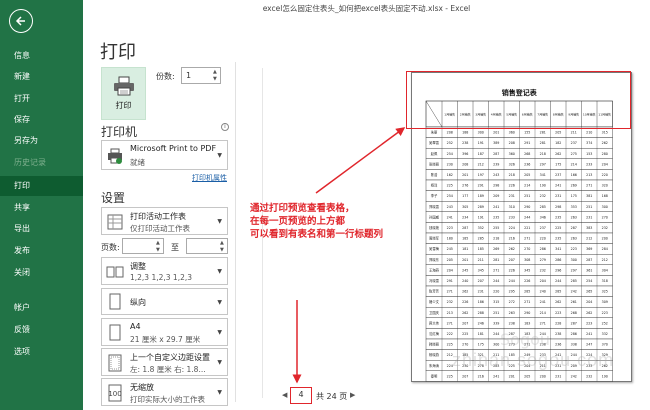 This screenshot has height=410, width=650. What do you see at coordinates (298, 221) in the screenshot?
I see `annotation-line-2: 在每一页预览的上方都` at bounding box center [298, 221].